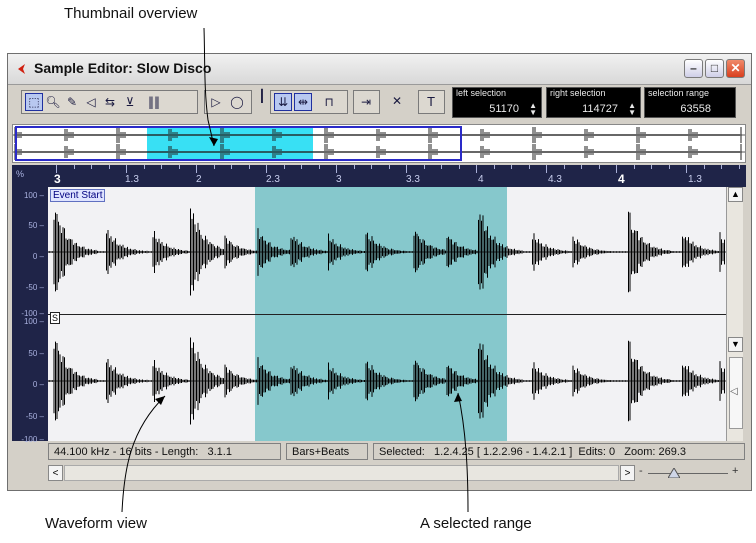  I want to click on zoom-slider-thumb-icon: ◁, so click(734, 391).